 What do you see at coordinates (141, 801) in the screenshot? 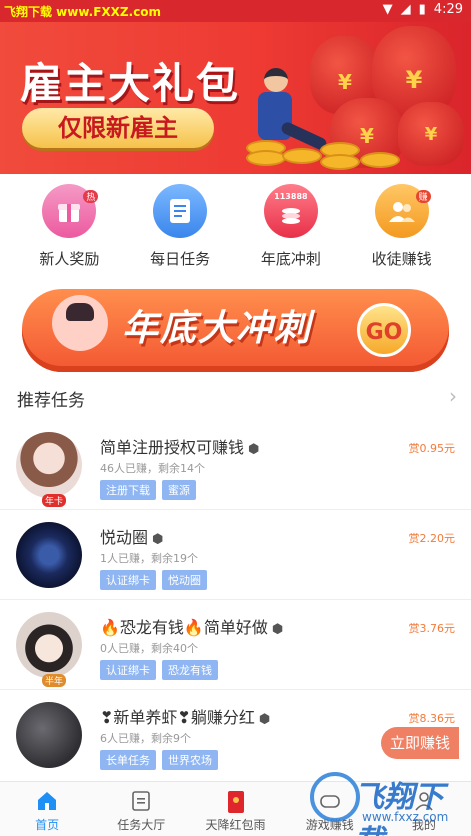
I see `document-icon` at bounding box center [141, 801].